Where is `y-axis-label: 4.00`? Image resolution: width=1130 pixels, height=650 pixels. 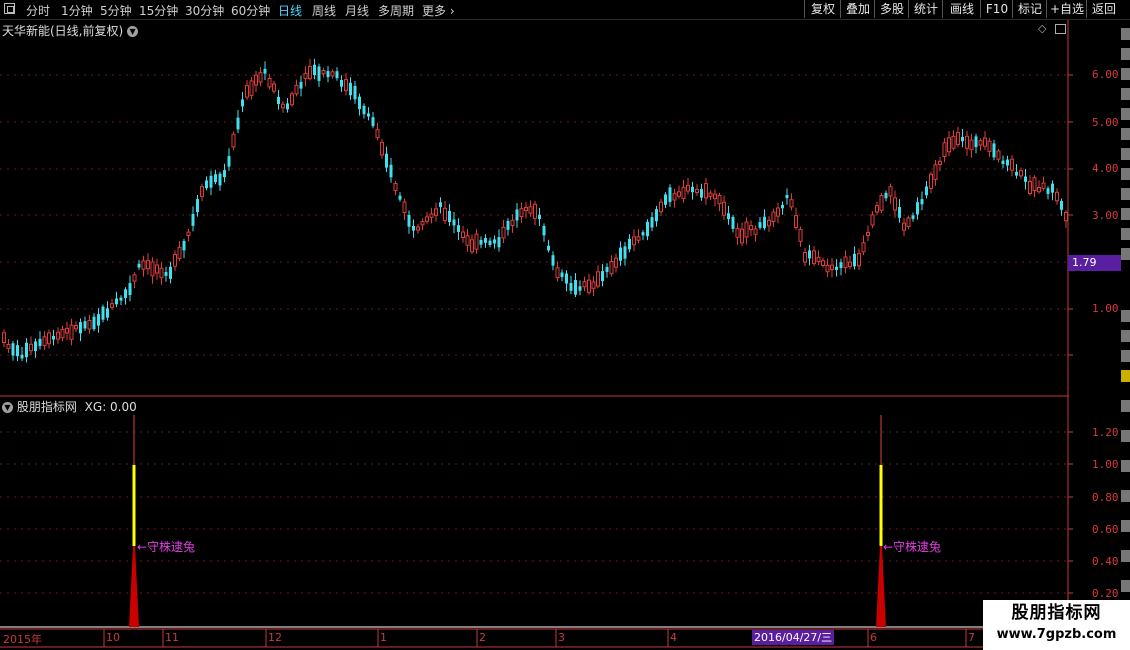 y-axis-label: 4.00 is located at coordinates (1105, 168).